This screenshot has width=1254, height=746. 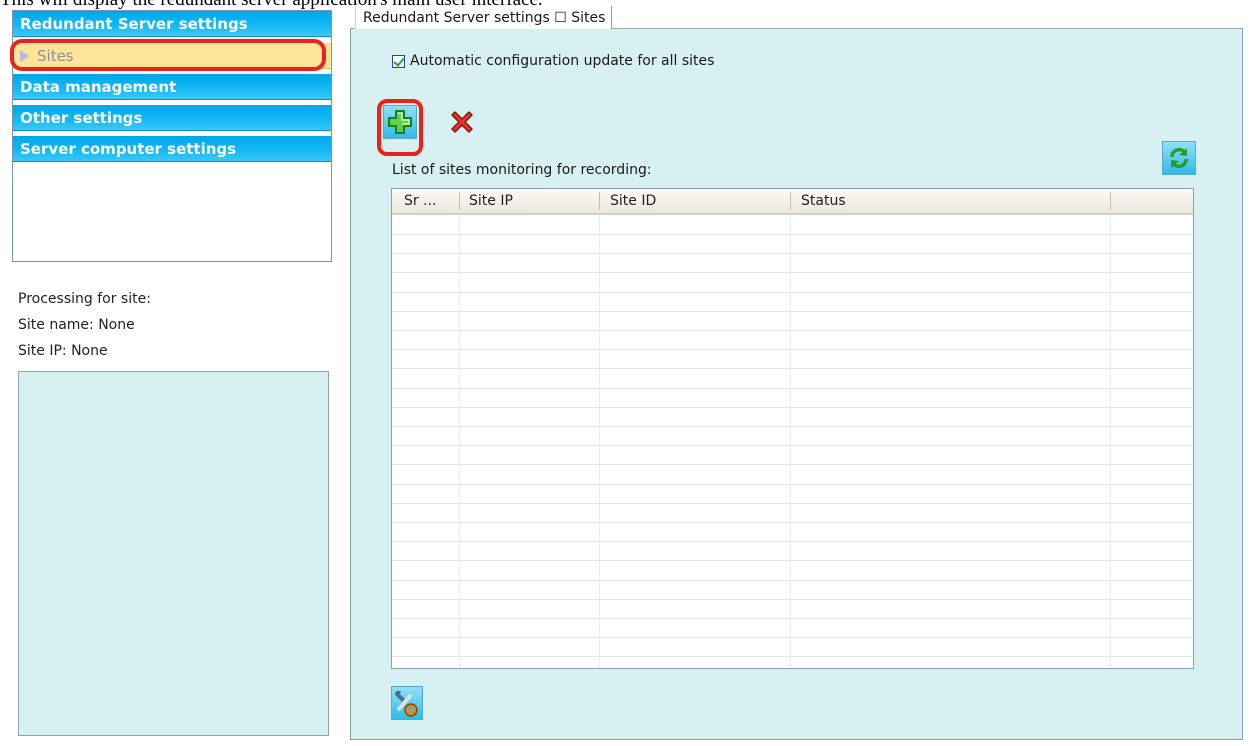 I want to click on tools-icon, so click(x=406, y=704).